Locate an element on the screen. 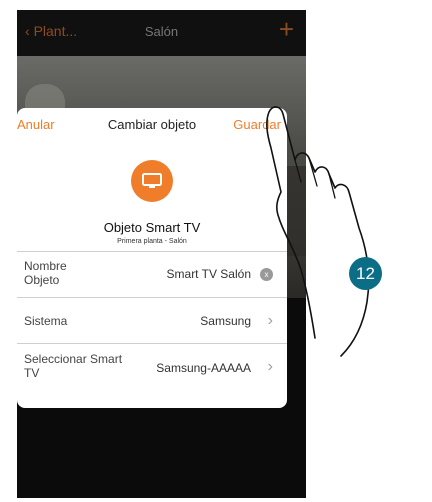 Image resolution: width=432 pixels, height=502 pixels. system-value: Samsung is located at coordinates (225, 321).